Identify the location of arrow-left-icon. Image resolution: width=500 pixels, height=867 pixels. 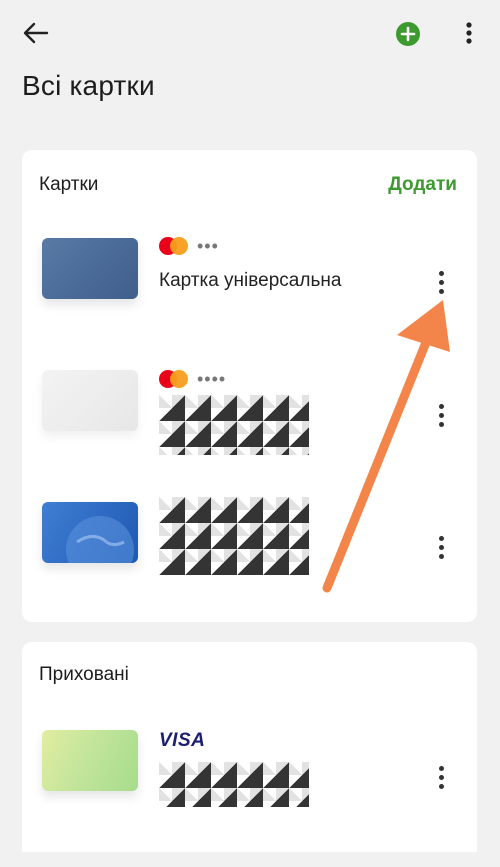
(36, 33).